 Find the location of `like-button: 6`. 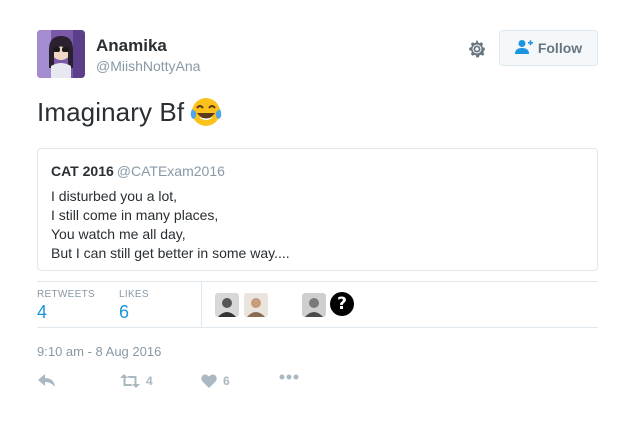

like-button: 6 is located at coordinates (215, 381).